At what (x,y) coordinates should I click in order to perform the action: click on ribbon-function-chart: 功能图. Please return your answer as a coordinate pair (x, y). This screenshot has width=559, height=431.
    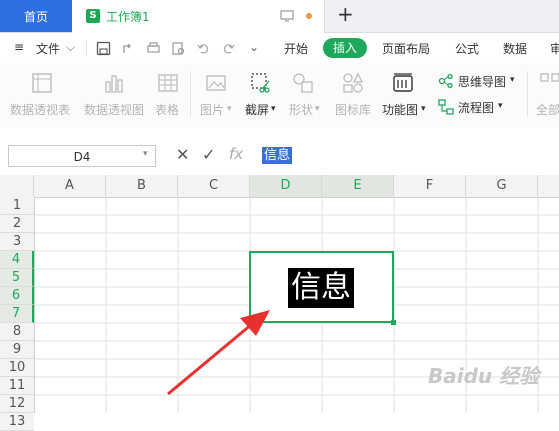
    Looking at the image, I should click on (400, 109).